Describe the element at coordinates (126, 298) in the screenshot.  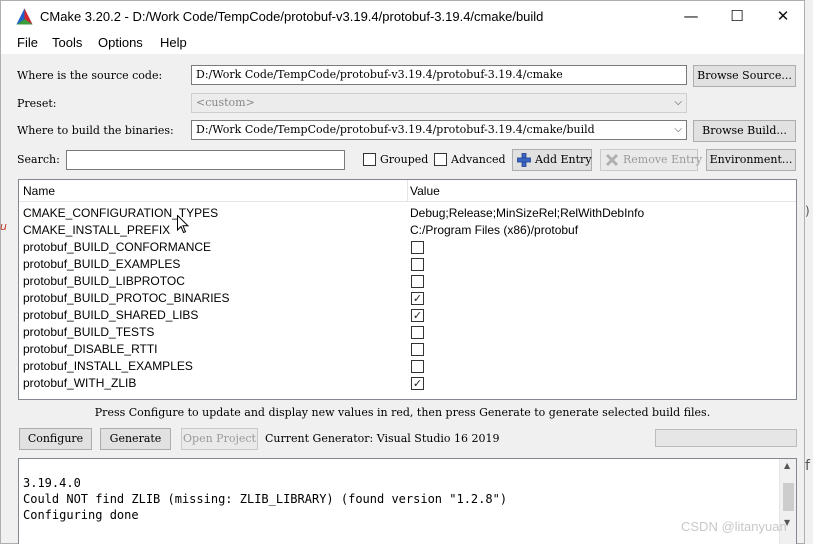
I see `cache-entry-name: protobuf_BUILD_PROTOC_BINARIES` at that location.